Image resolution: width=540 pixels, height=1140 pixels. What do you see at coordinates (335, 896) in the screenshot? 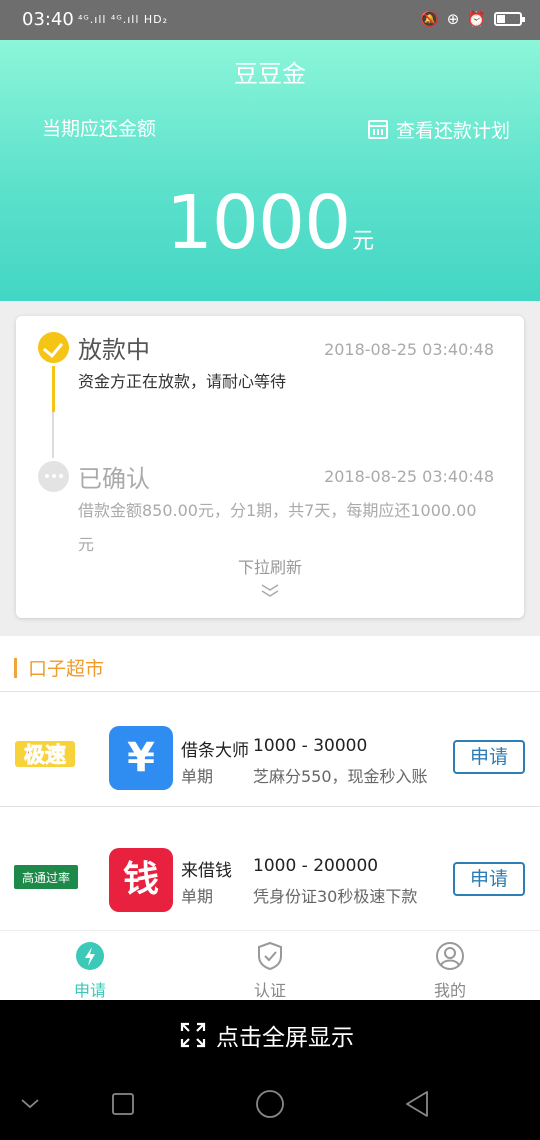
I see `product-desc: 凭身份证30秒极速下款` at bounding box center [335, 896].